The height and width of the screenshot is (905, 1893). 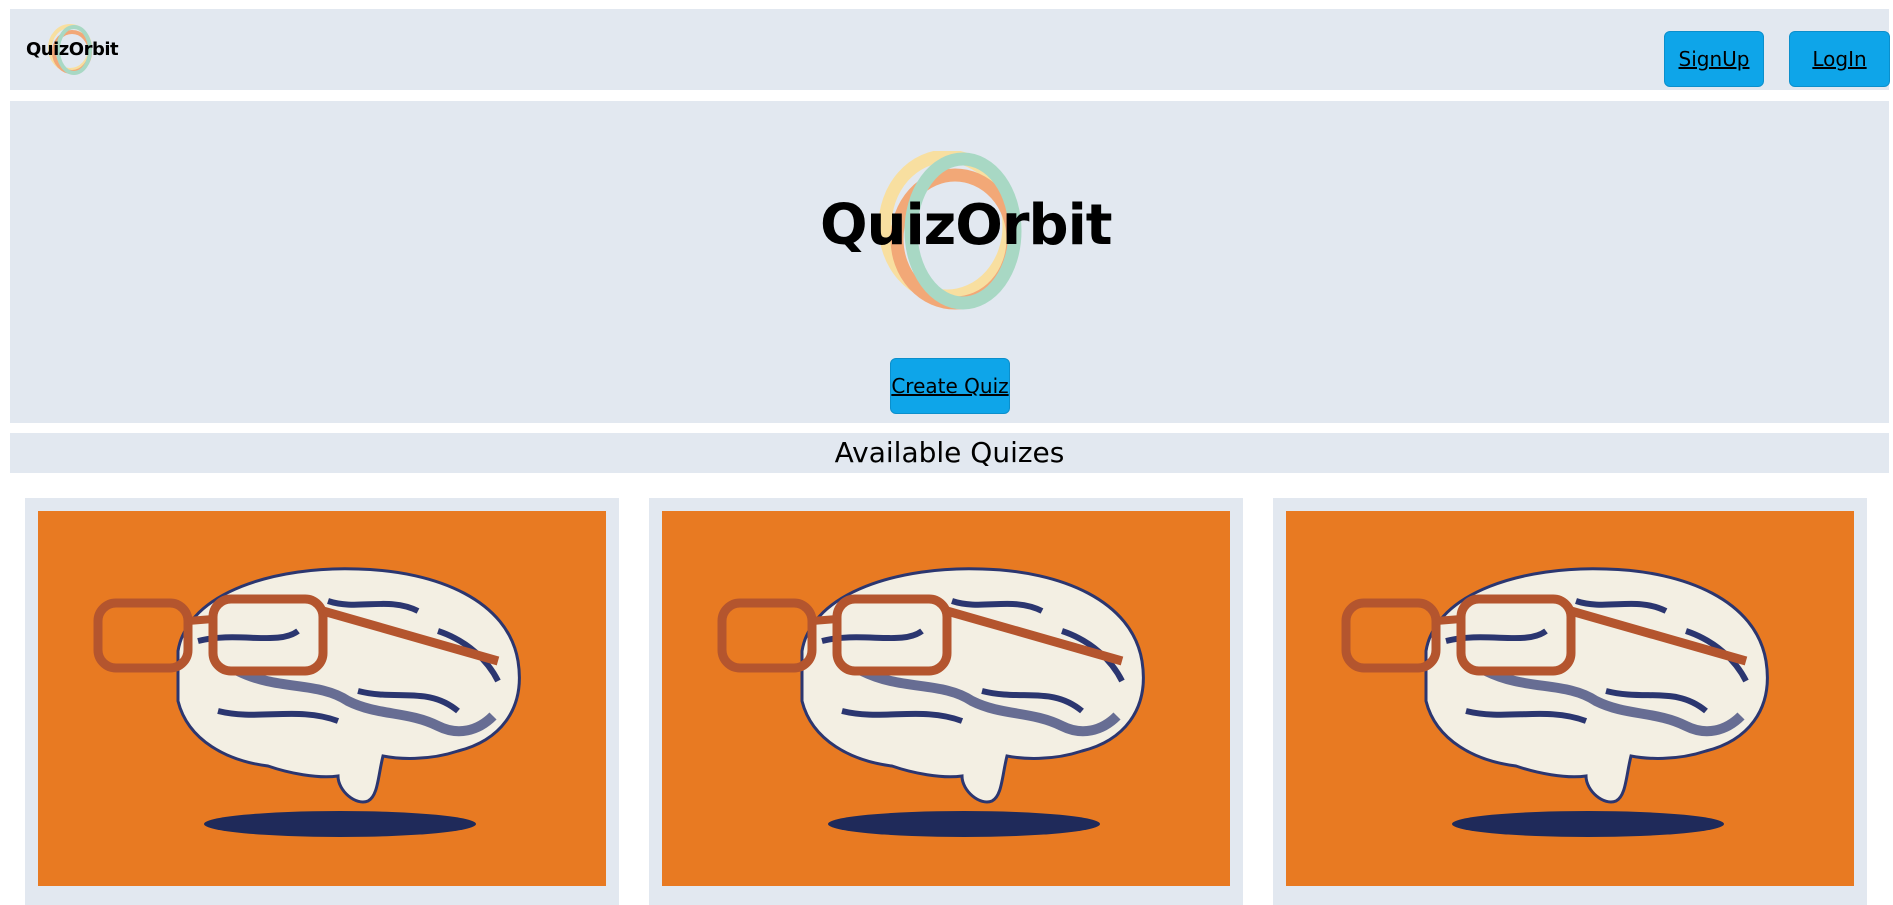 What do you see at coordinates (1714, 59) in the screenshot?
I see `signup-button: SignUp` at bounding box center [1714, 59].